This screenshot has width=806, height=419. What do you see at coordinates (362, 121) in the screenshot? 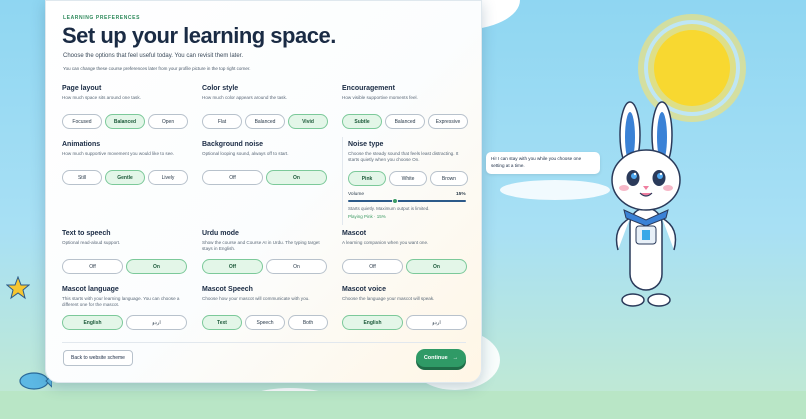
I see `option-subtle: Subtle` at bounding box center [362, 121].